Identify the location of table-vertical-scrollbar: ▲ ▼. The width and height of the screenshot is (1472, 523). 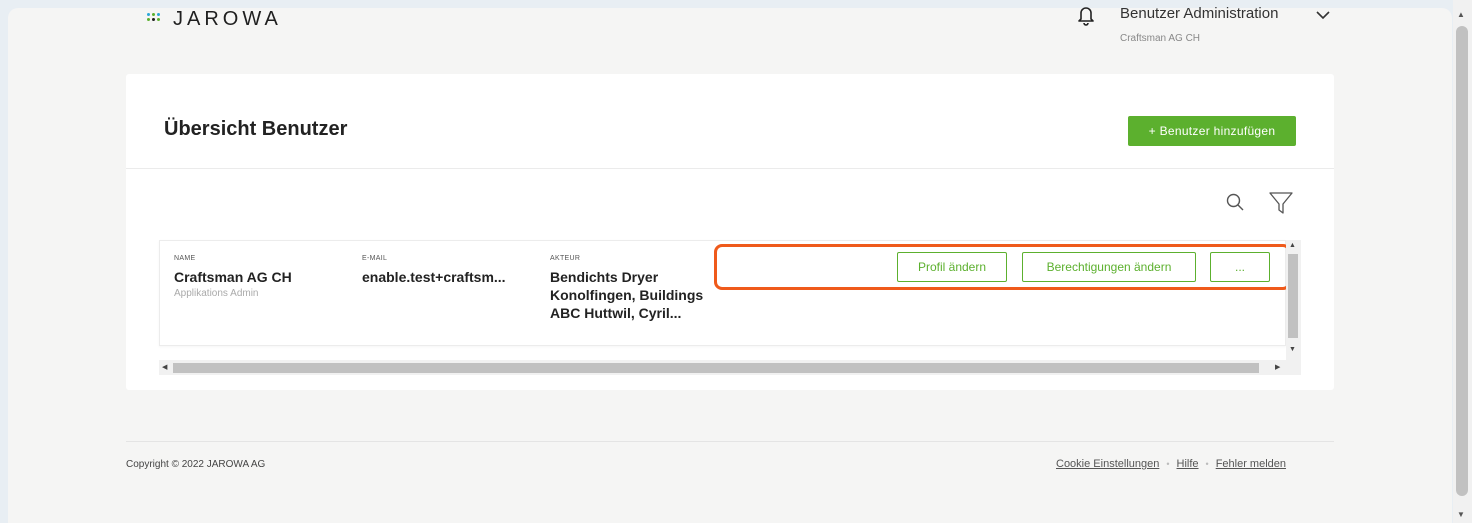
(1293, 300).